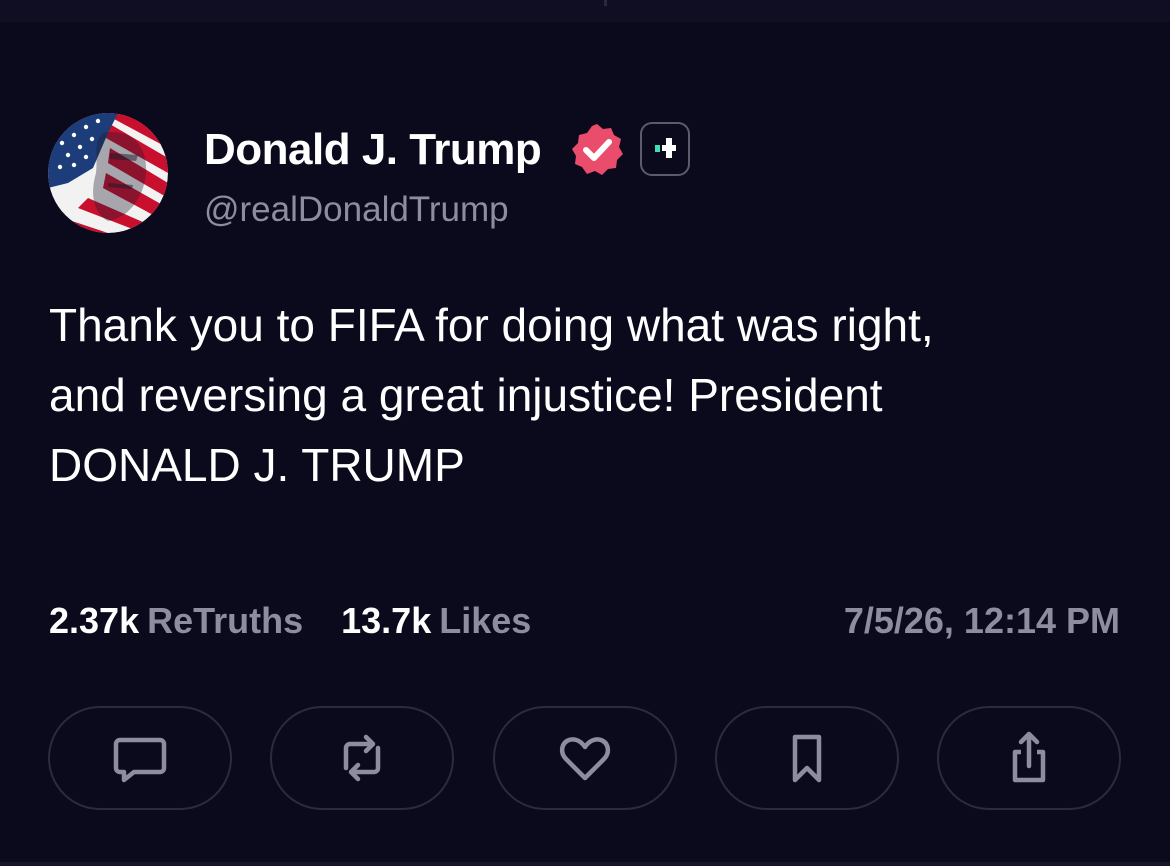 The width and height of the screenshot is (1170, 866). I want to click on retruths-count: 2.37k, so click(94, 620).